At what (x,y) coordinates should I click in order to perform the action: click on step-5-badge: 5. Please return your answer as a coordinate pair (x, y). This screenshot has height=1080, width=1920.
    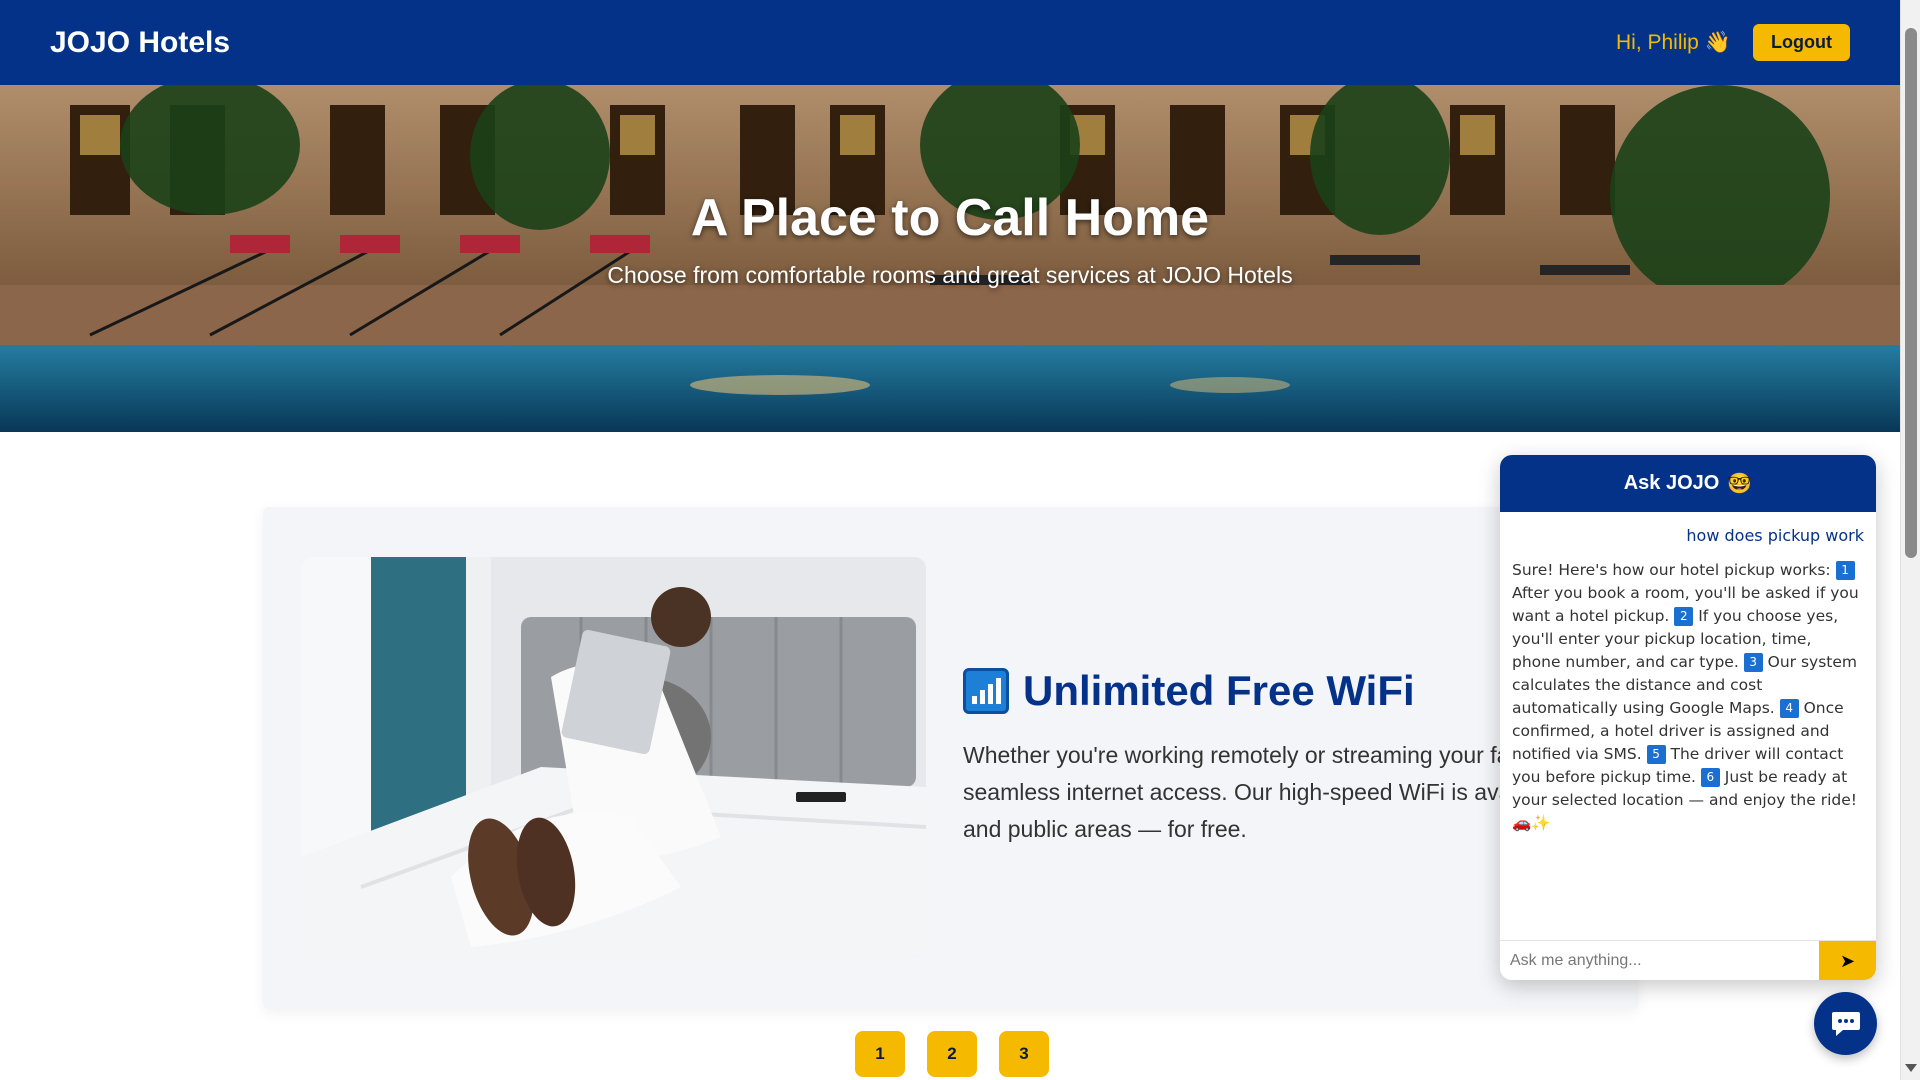
    Looking at the image, I should click on (1656, 754).